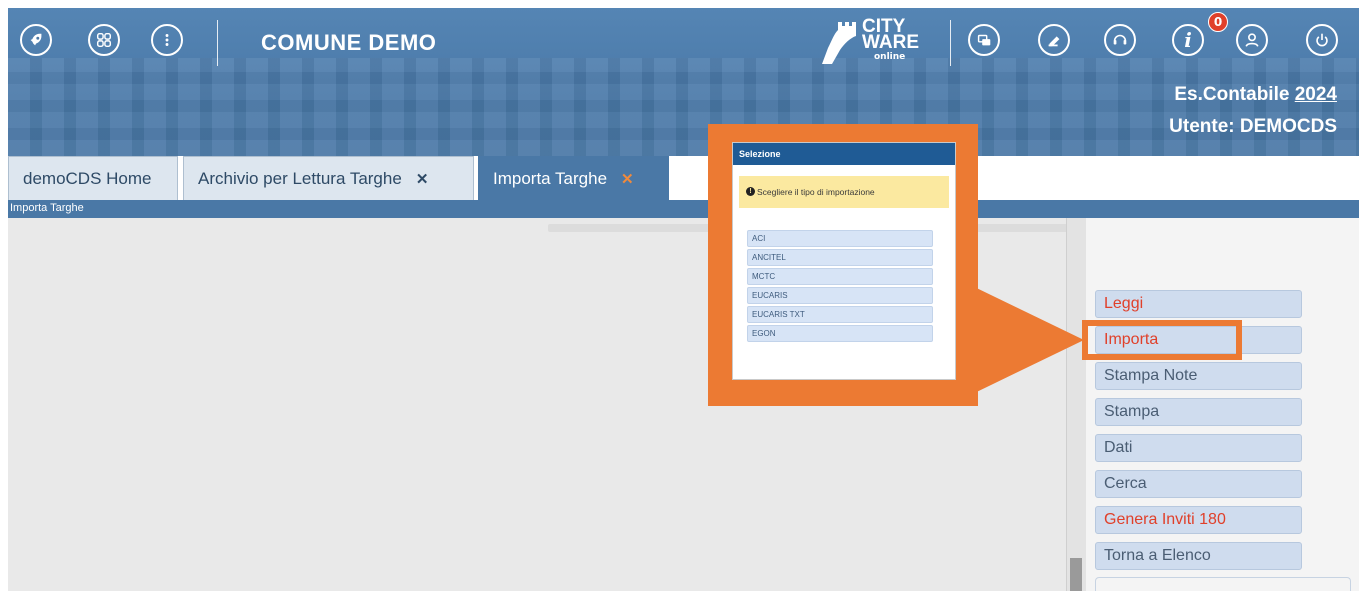 This screenshot has width=1359, height=591. I want to click on fiscal-year-info: Es.Contabile 2024, so click(1255, 95).